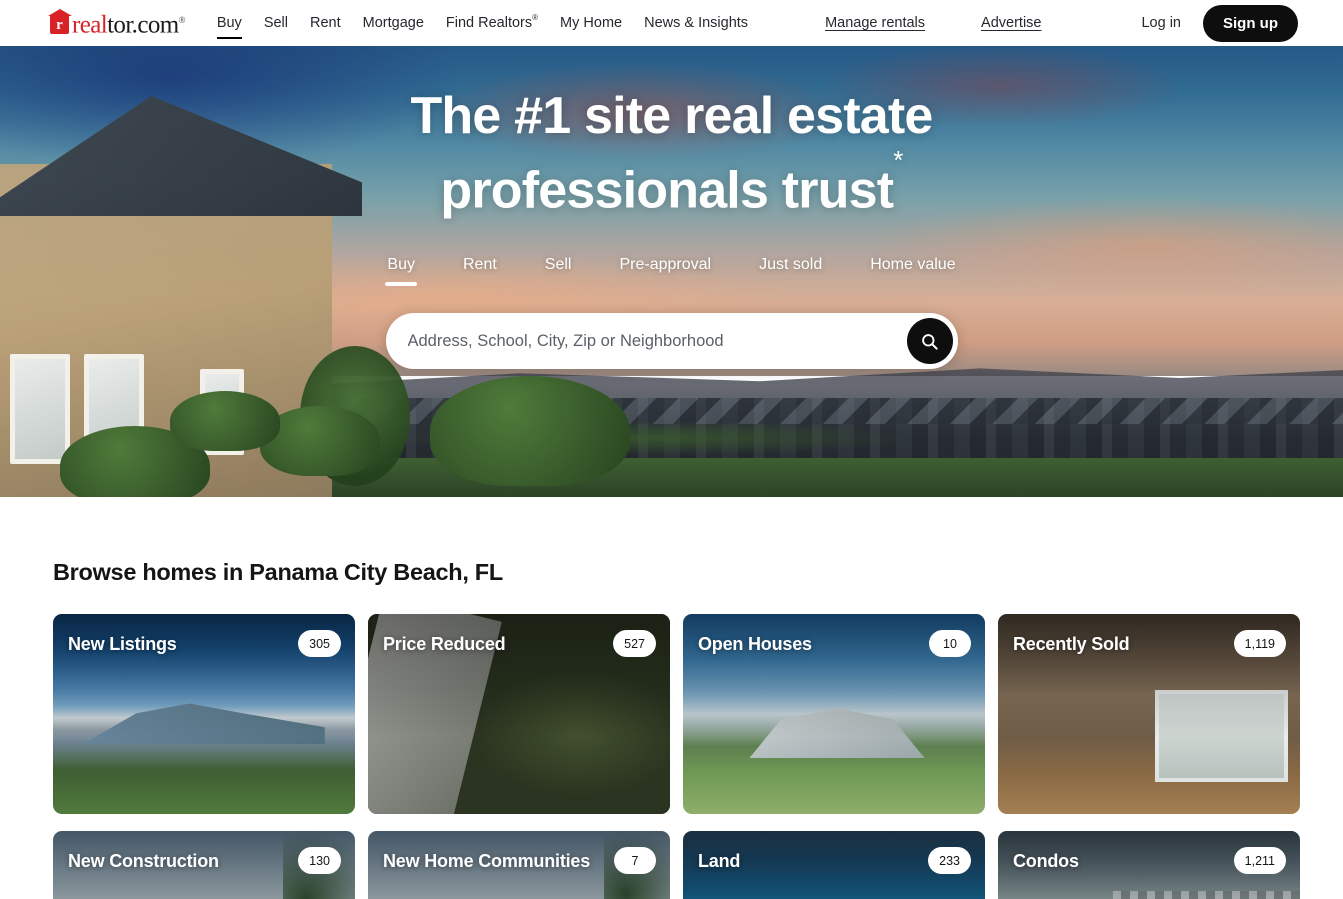 This screenshot has height=899, width=1343. Describe the element at coordinates (791, 265) in the screenshot. I see `hero-tab-label: Just sold` at that location.